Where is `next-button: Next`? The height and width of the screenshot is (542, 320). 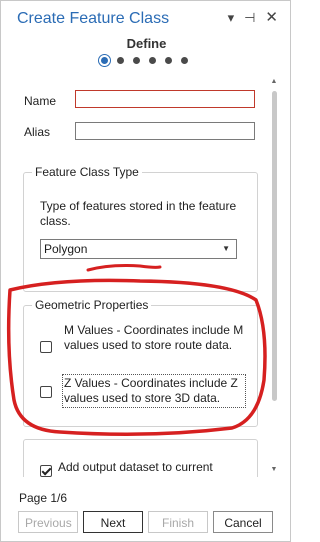 next-button: Next is located at coordinates (113, 522).